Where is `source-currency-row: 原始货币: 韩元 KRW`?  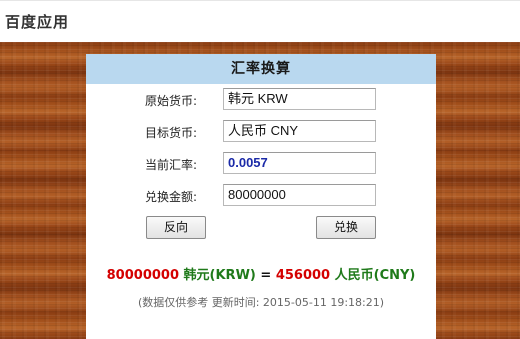
source-currency-row: 原始货币: 韩元 KRW is located at coordinates (261, 100).